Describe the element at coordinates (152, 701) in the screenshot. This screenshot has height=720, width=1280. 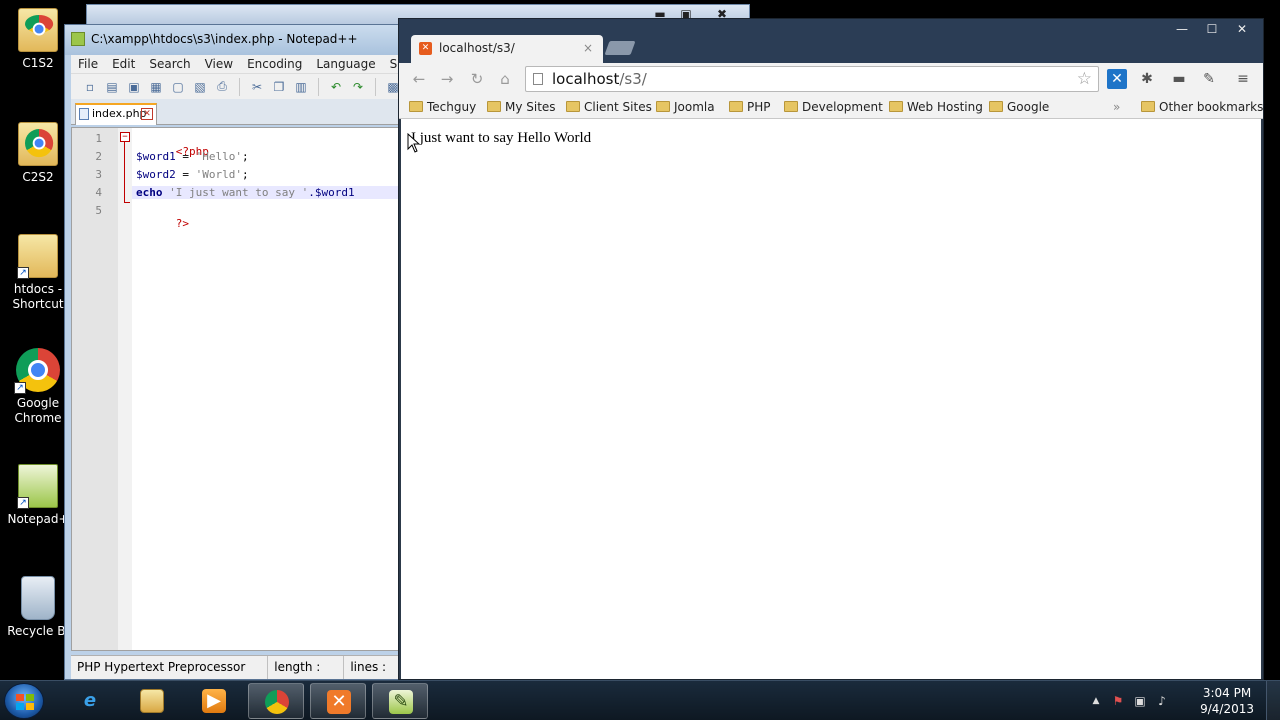
I see `taskbar-explorer` at that location.